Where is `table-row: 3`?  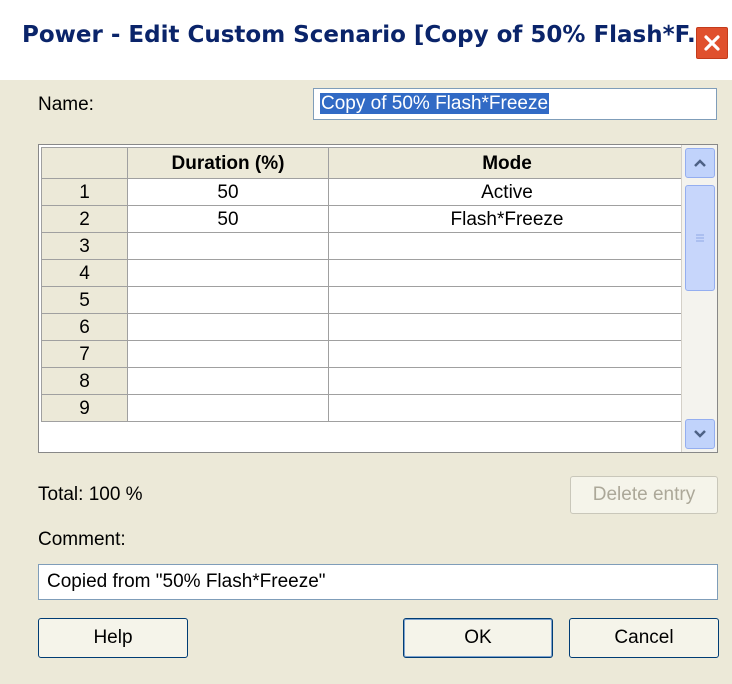 table-row: 3 is located at coordinates (363, 246).